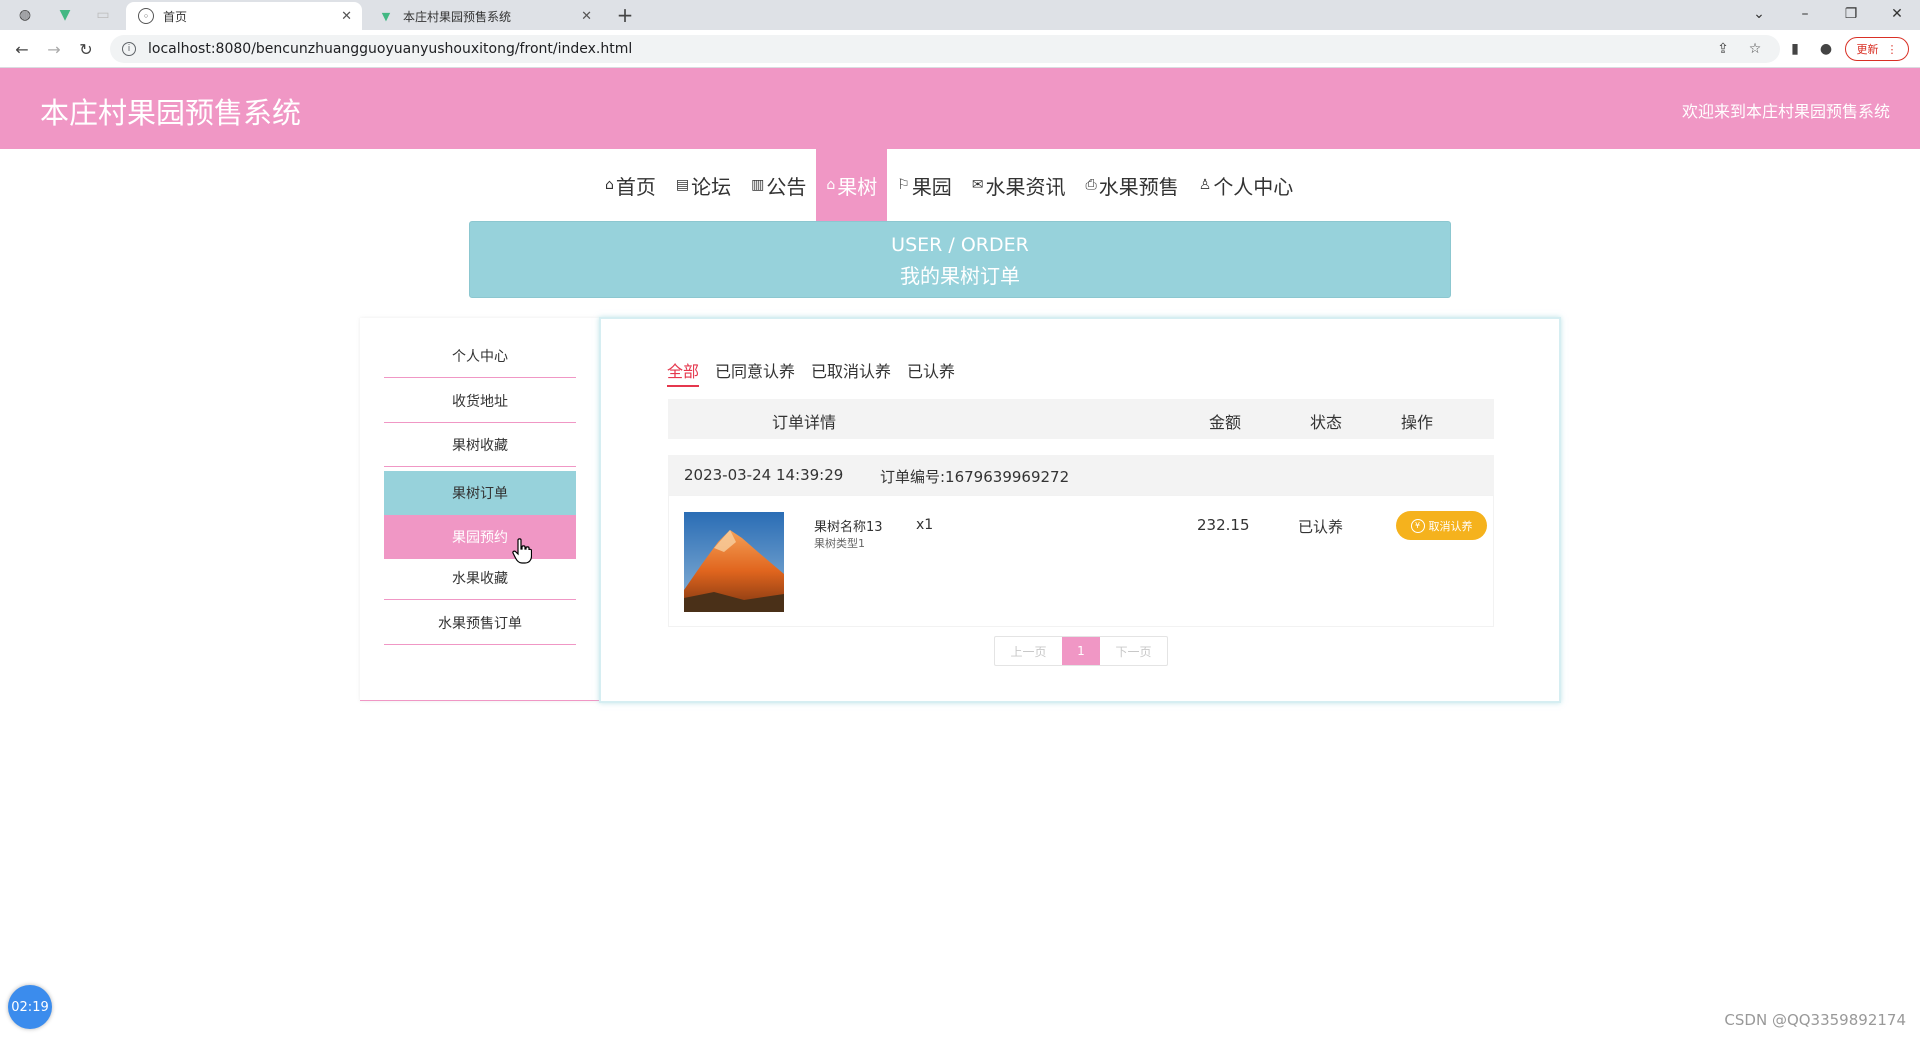 Image resolution: width=1920 pixels, height=1038 pixels. What do you see at coordinates (1223, 525) in the screenshot?
I see `order-amount: 232.15` at bounding box center [1223, 525].